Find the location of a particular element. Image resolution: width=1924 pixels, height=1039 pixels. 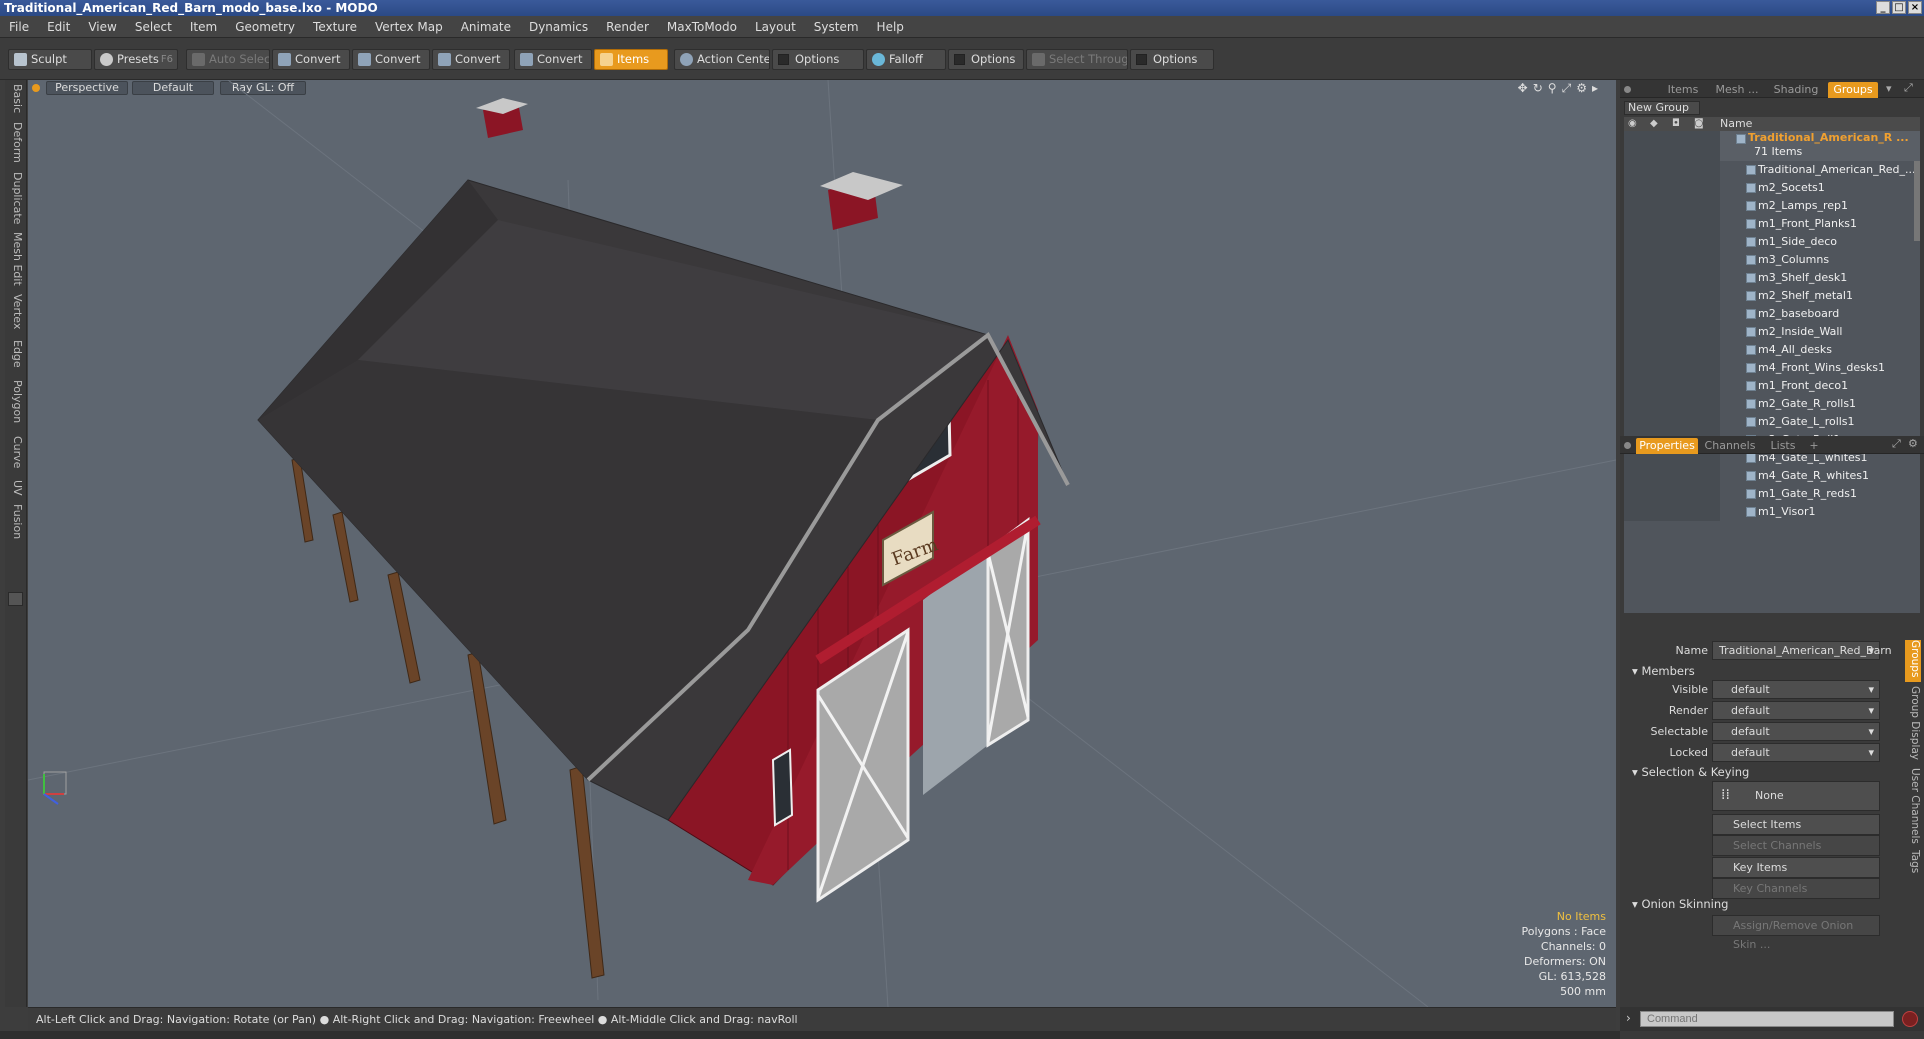

menu-texture: Texture is located at coordinates (335, 27).